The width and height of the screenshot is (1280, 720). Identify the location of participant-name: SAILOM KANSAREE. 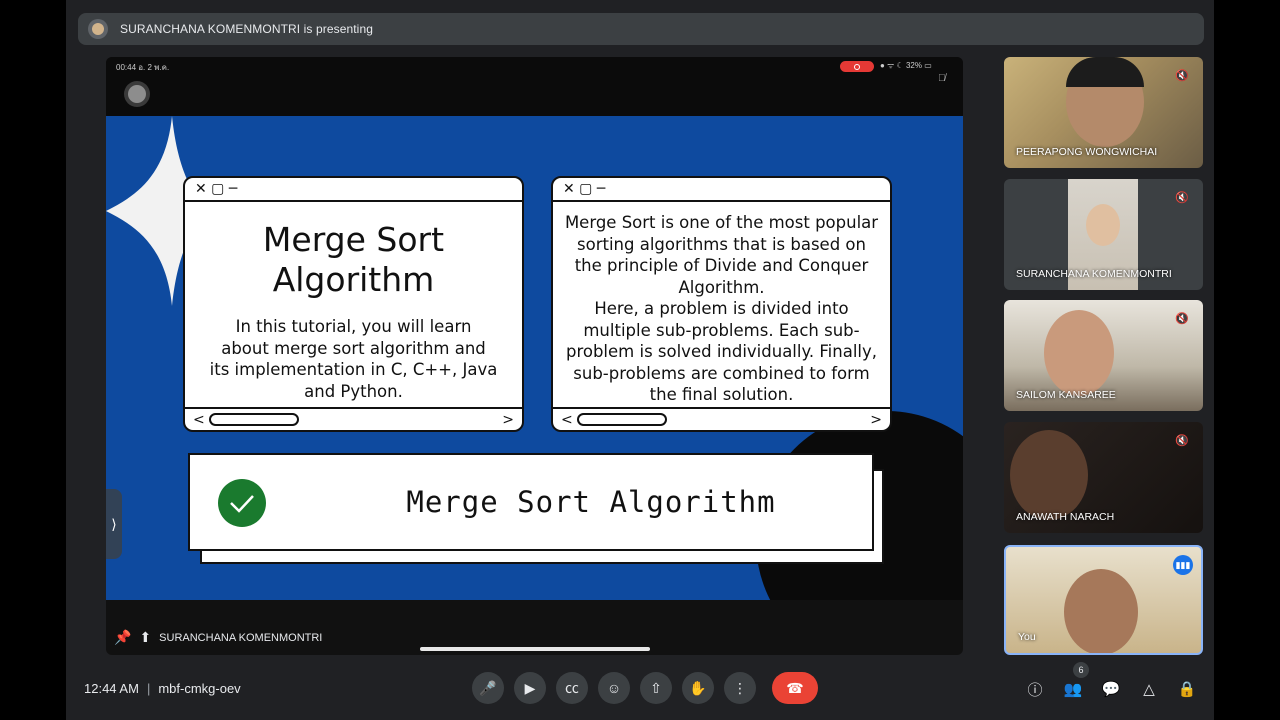
(1066, 395).